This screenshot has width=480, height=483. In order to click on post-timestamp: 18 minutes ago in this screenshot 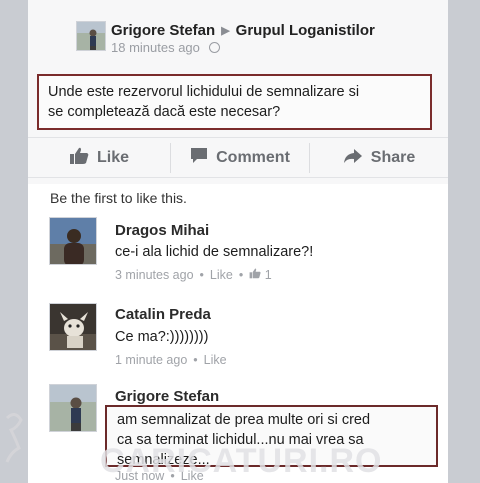, I will do `click(165, 47)`.